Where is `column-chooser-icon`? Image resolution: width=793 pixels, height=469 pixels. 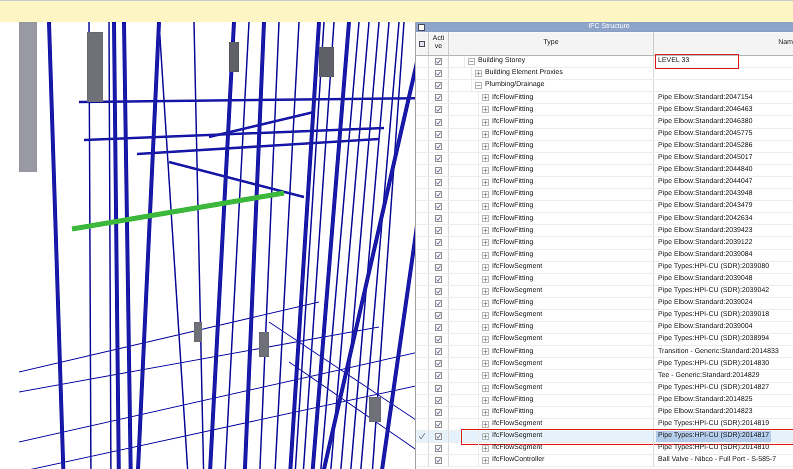
column-chooser-icon is located at coordinates (422, 43).